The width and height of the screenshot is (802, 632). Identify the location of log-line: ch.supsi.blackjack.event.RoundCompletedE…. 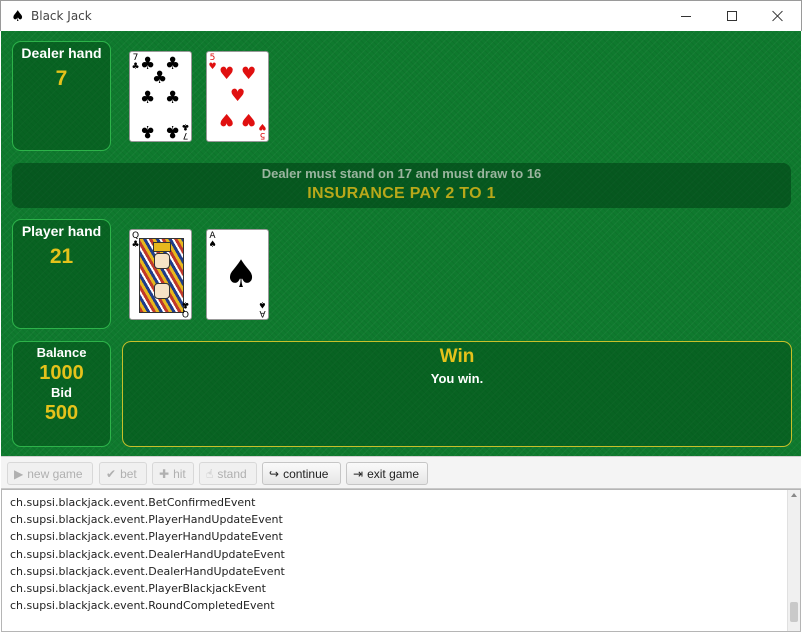
(142, 606).